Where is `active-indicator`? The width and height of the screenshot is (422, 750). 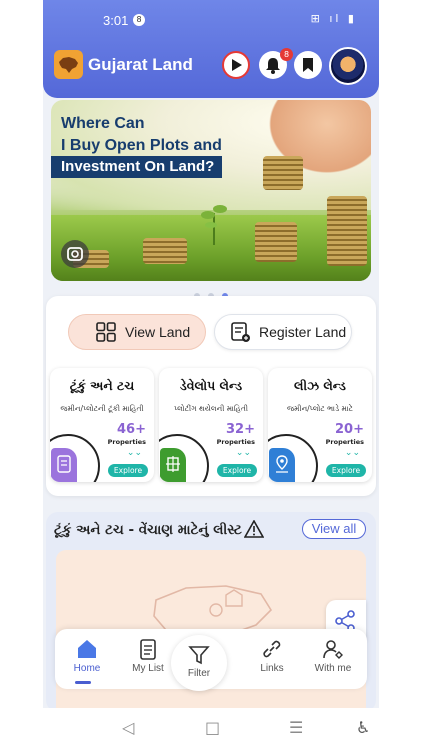 active-indicator is located at coordinates (83, 682).